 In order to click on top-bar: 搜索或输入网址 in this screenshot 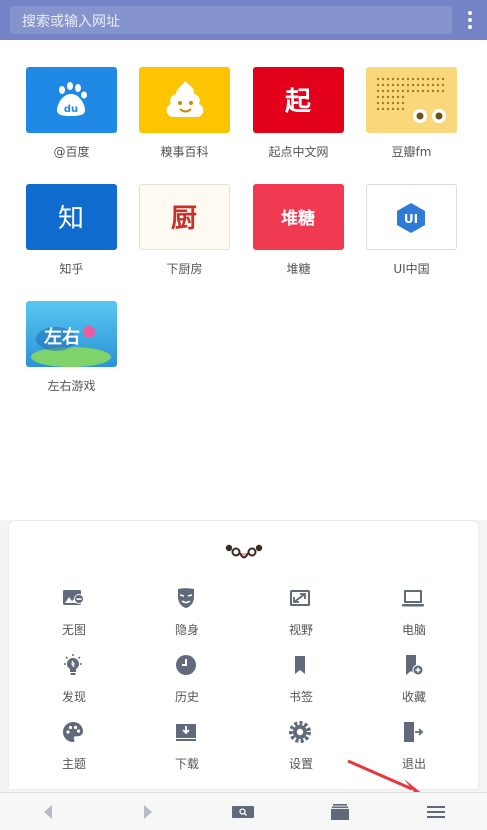, I will do `click(243, 20)`.